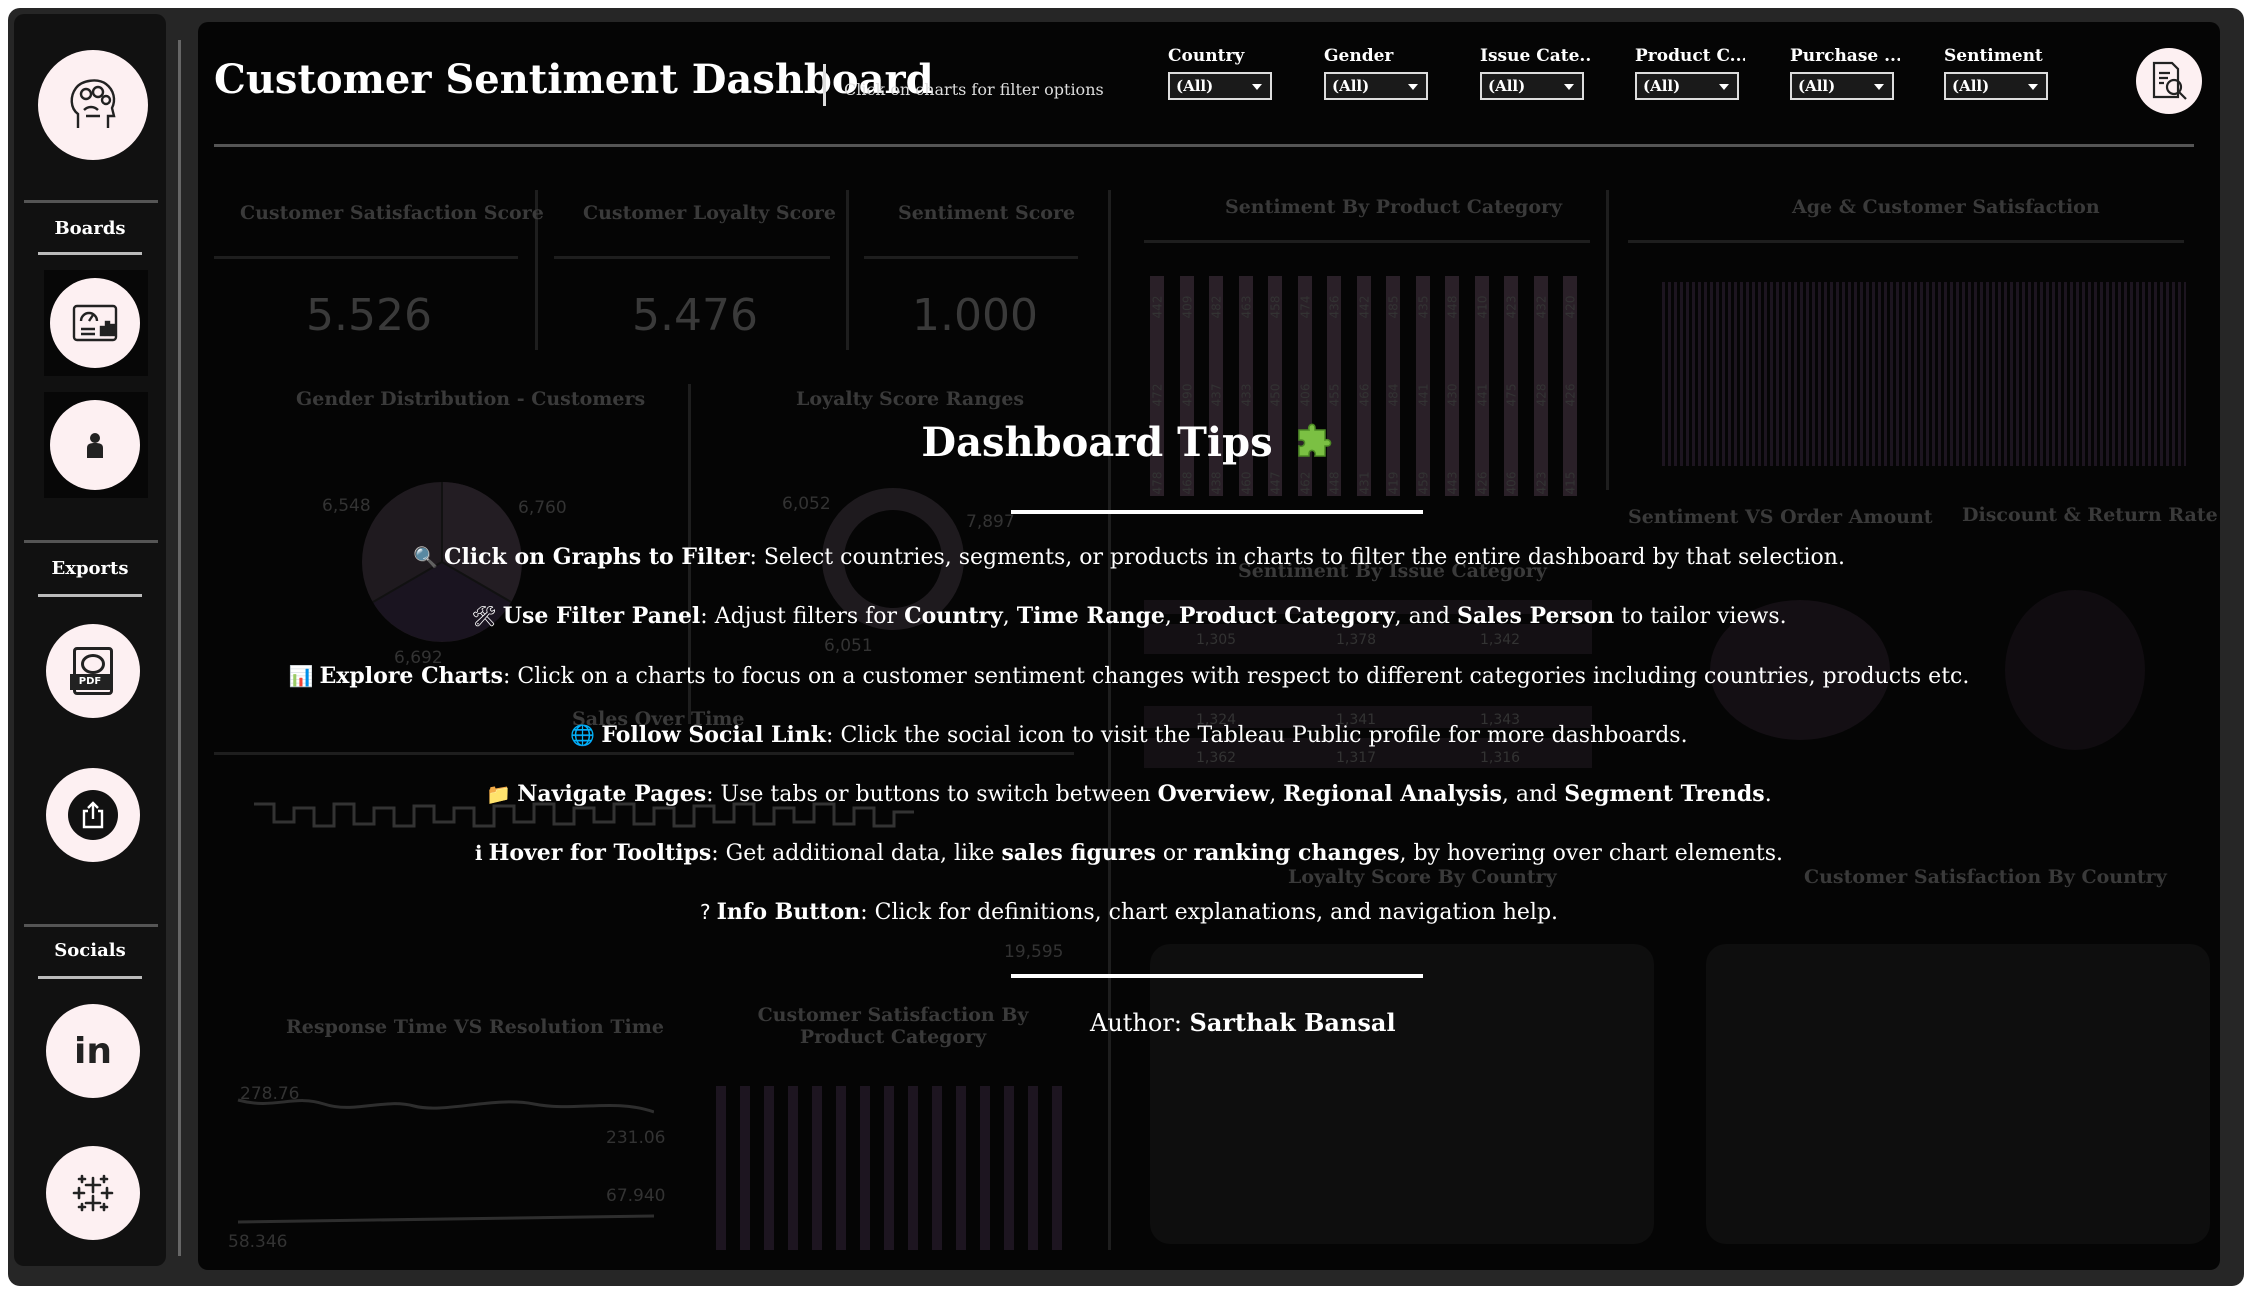 This screenshot has width=2258, height=1296. Describe the element at coordinates (1570, 307) in the screenshot. I see `product-bar-label: 420` at that location.